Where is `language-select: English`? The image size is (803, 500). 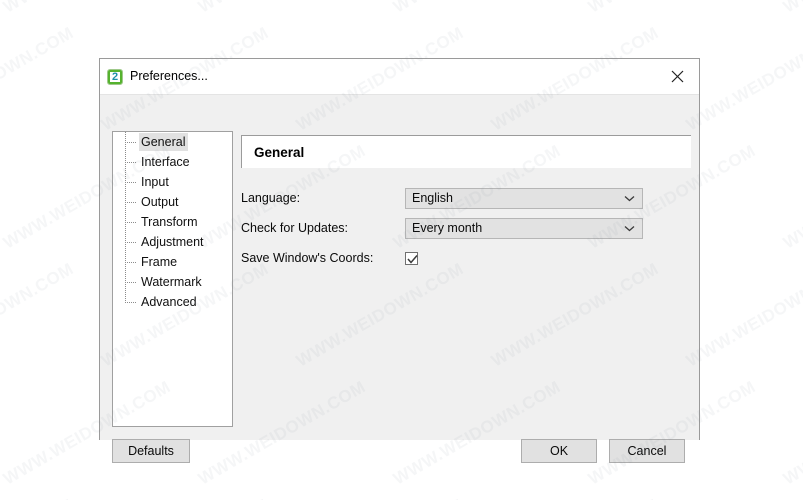
language-select: English is located at coordinates (524, 198).